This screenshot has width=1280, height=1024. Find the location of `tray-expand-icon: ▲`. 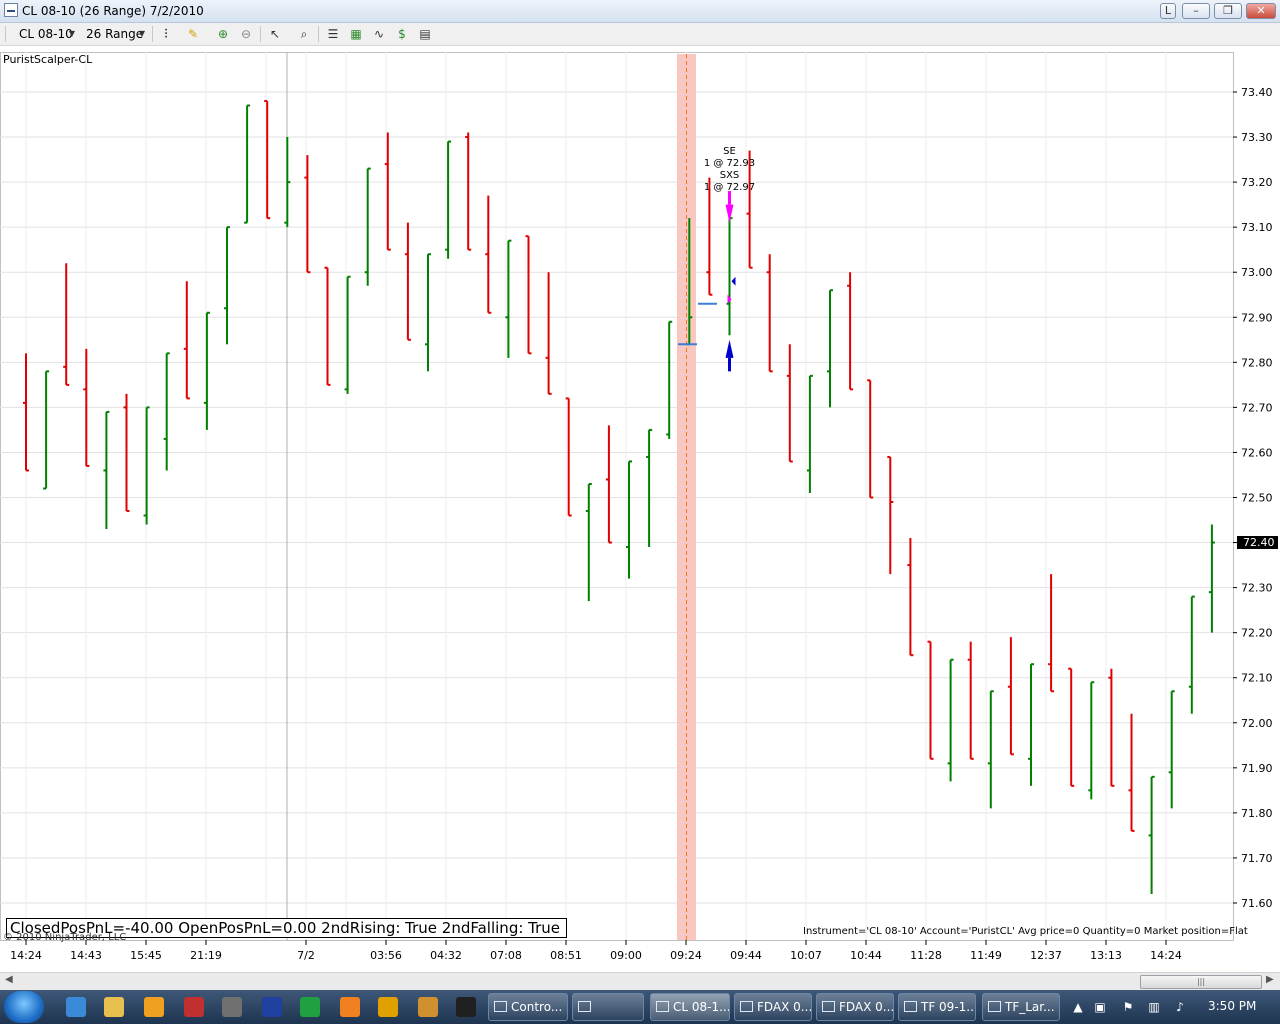

tray-expand-icon: ▲ is located at coordinates (1078, 1007).